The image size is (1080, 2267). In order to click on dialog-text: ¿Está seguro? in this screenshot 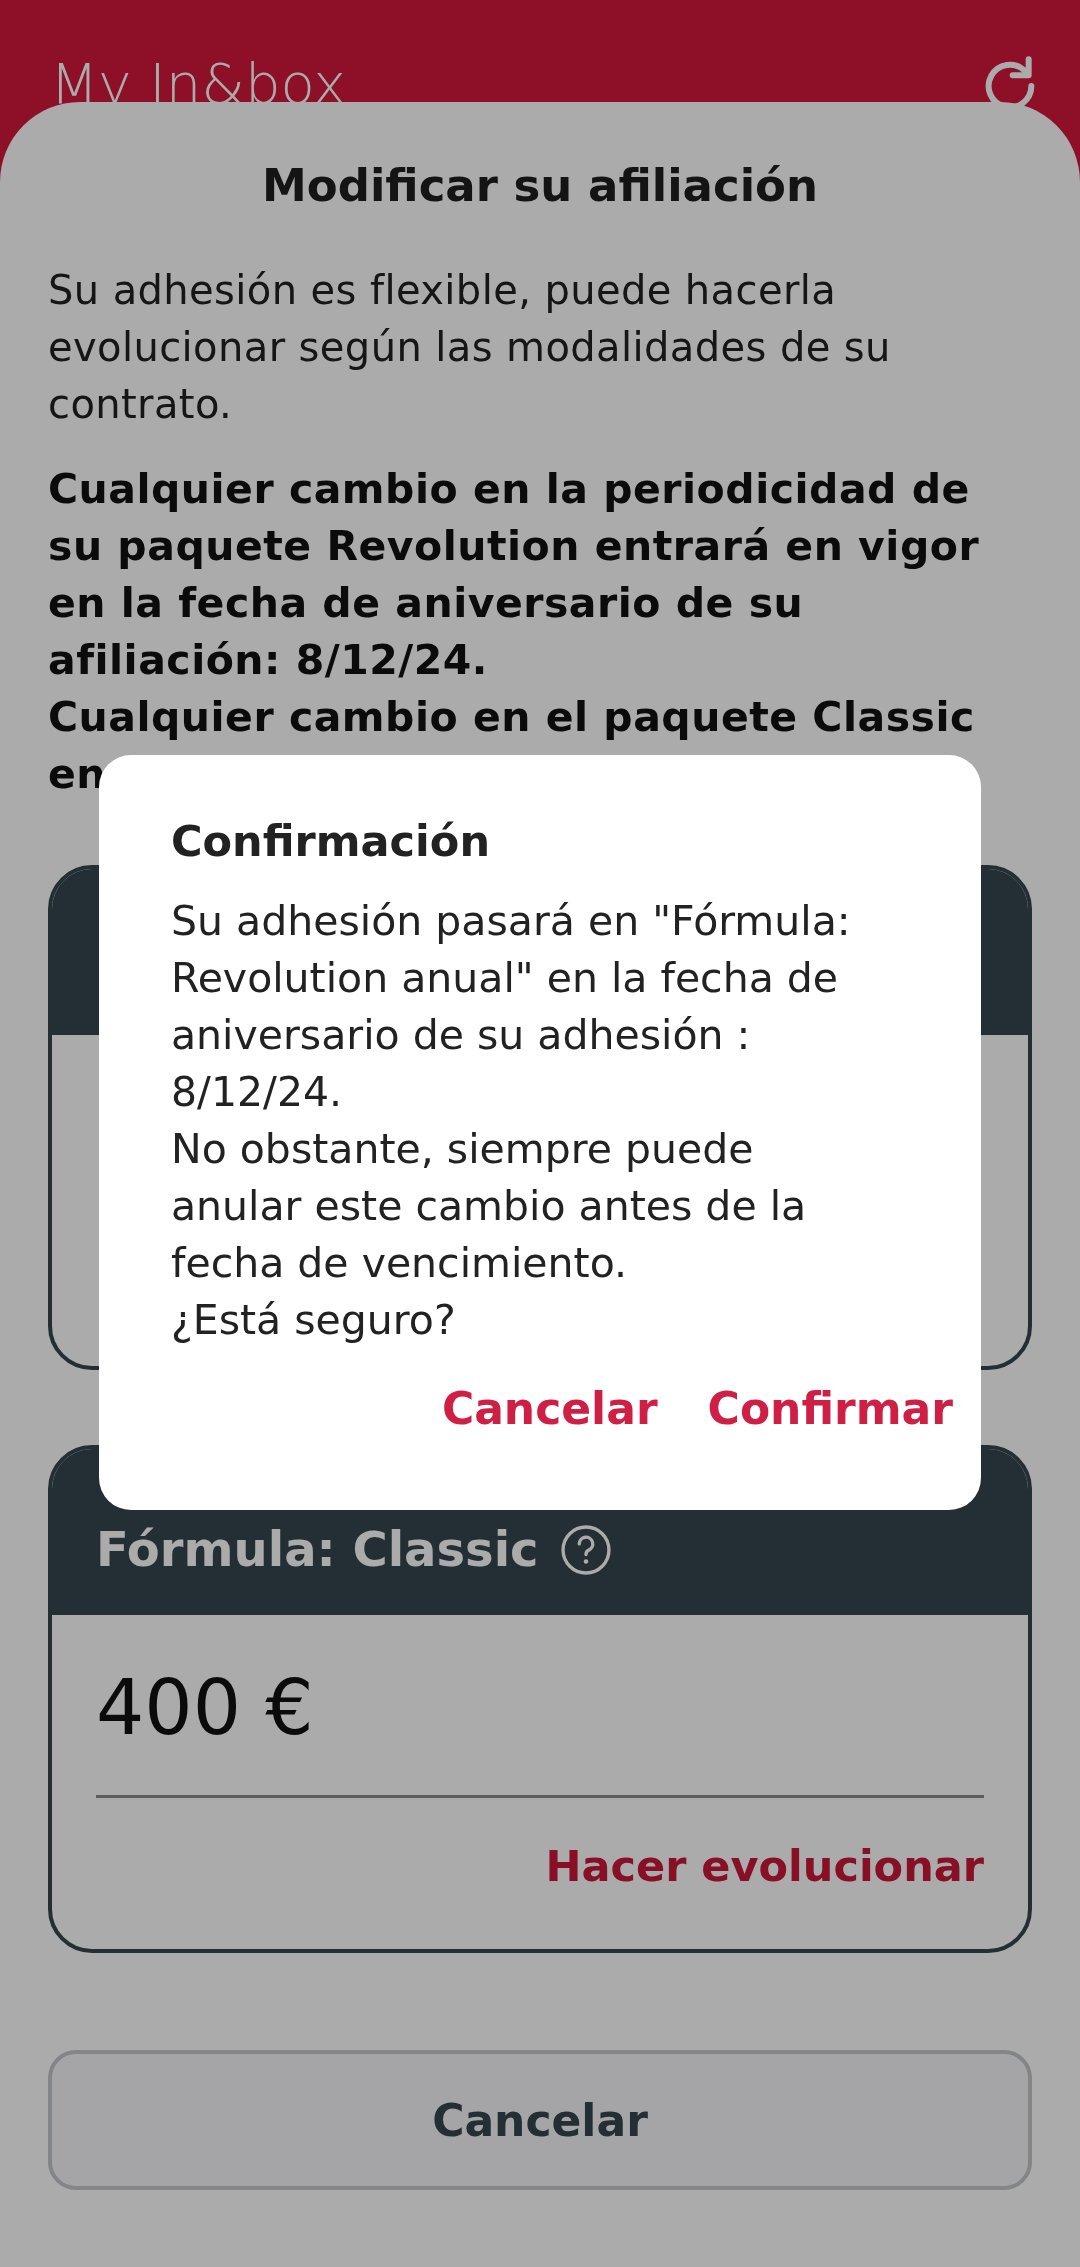, I will do `click(314, 1320)`.